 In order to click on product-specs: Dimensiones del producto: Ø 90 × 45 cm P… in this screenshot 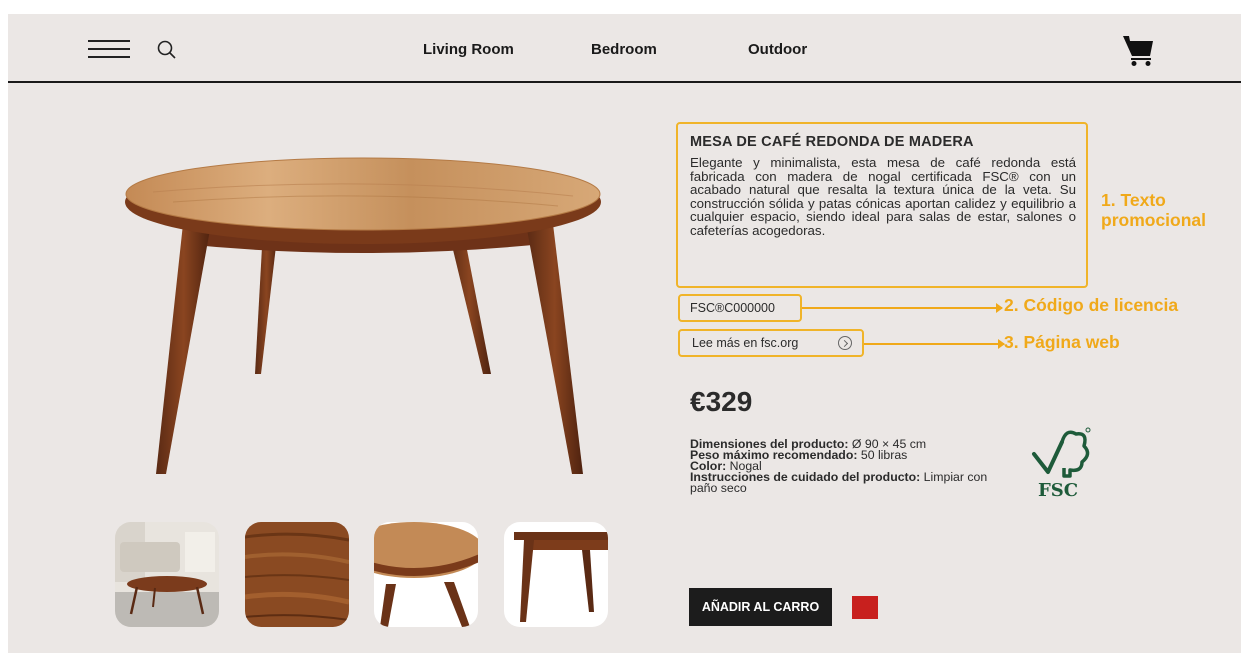, I will do `click(850, 466)`.